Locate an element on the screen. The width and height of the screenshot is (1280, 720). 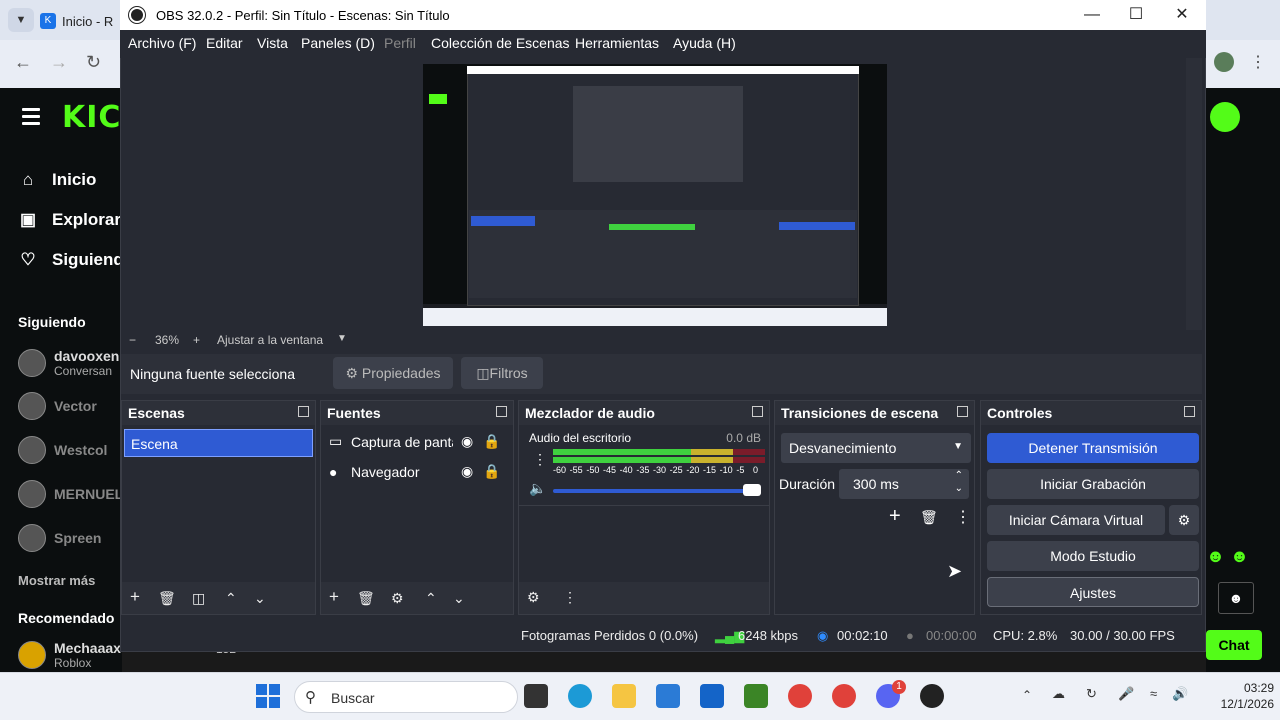
windows-start-icon is located at coordinates (268, 696).